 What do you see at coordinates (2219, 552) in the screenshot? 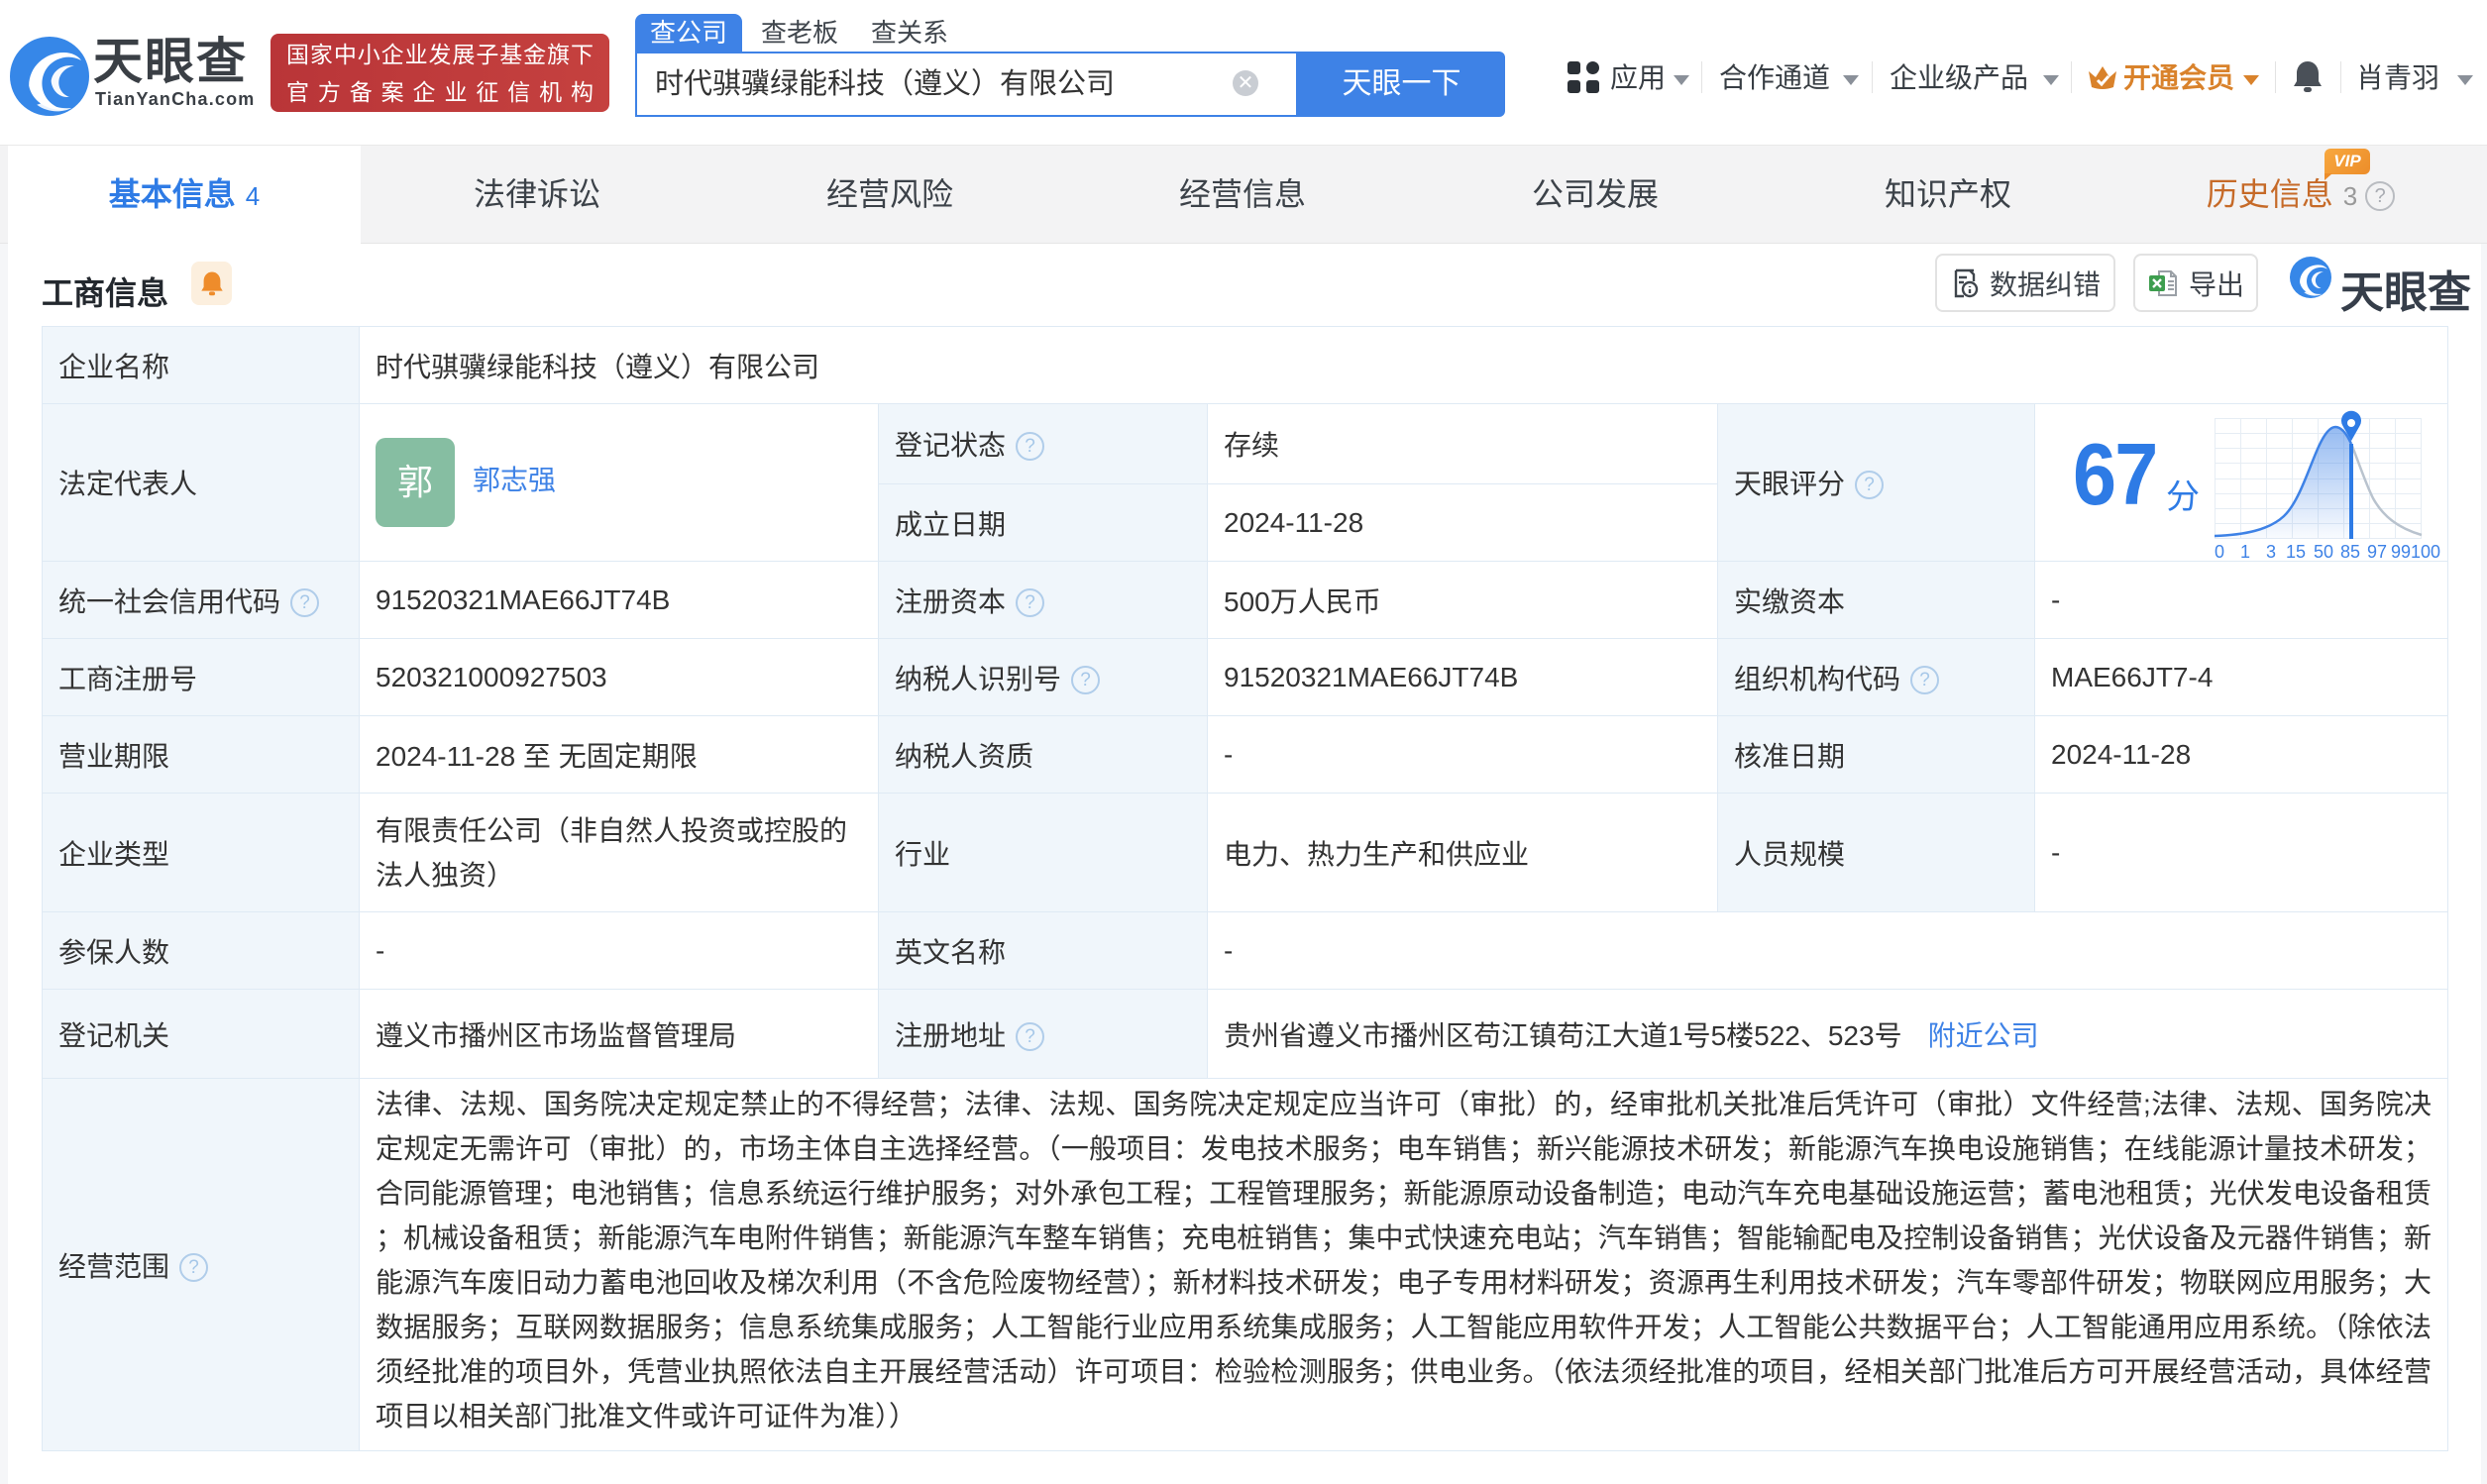
I see `svg-text: 0` at bounding box center [2219, 552].